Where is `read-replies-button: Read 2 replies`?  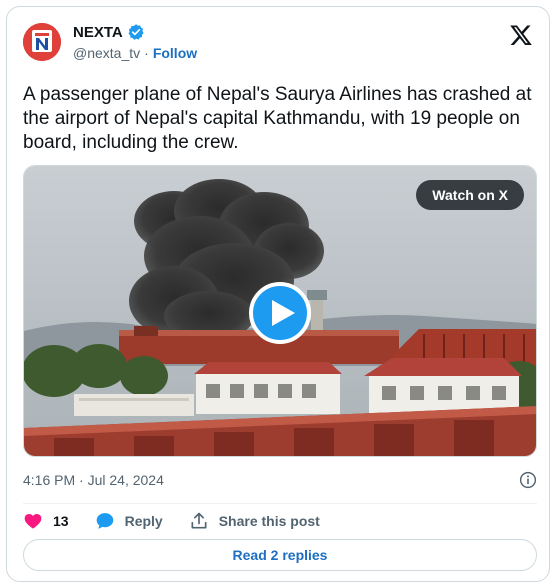 read-replies-button: Read 2 replies is located at coordinates (280, 555).